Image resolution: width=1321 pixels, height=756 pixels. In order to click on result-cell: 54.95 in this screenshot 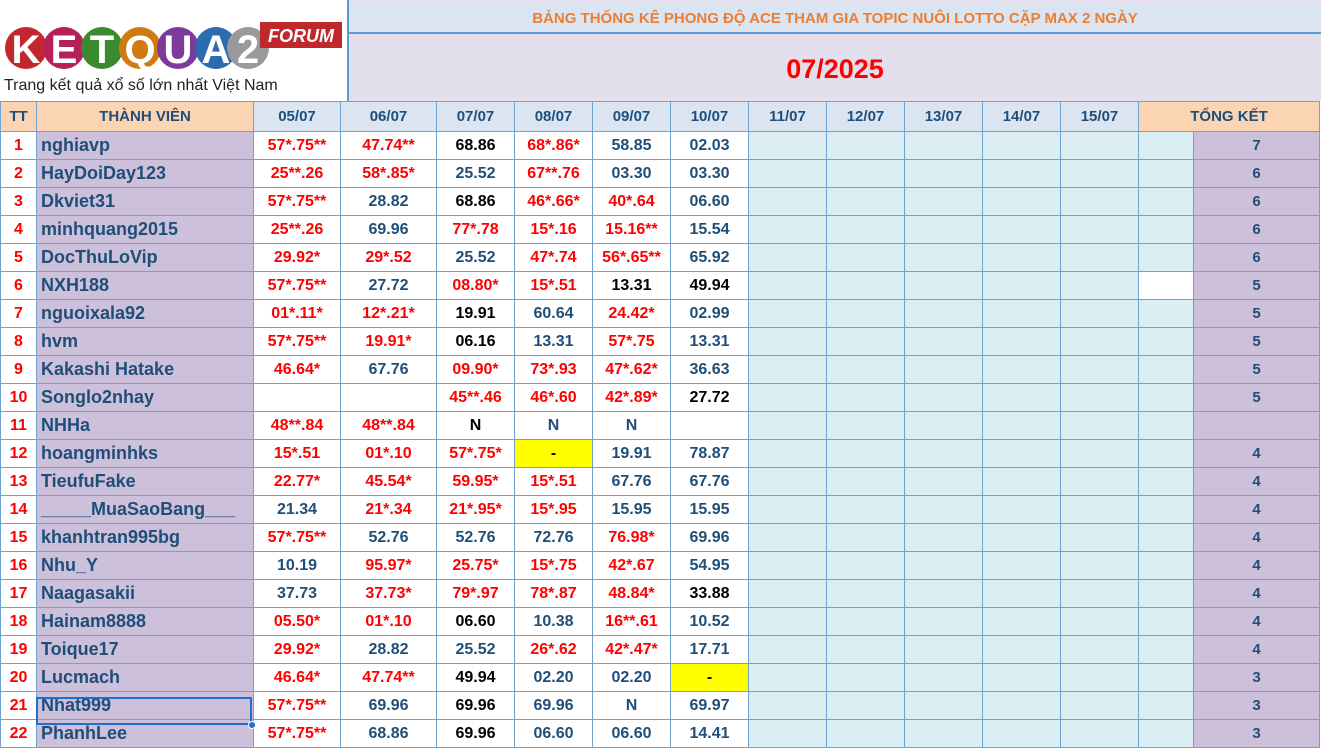, I will do `click(709, 565)`.